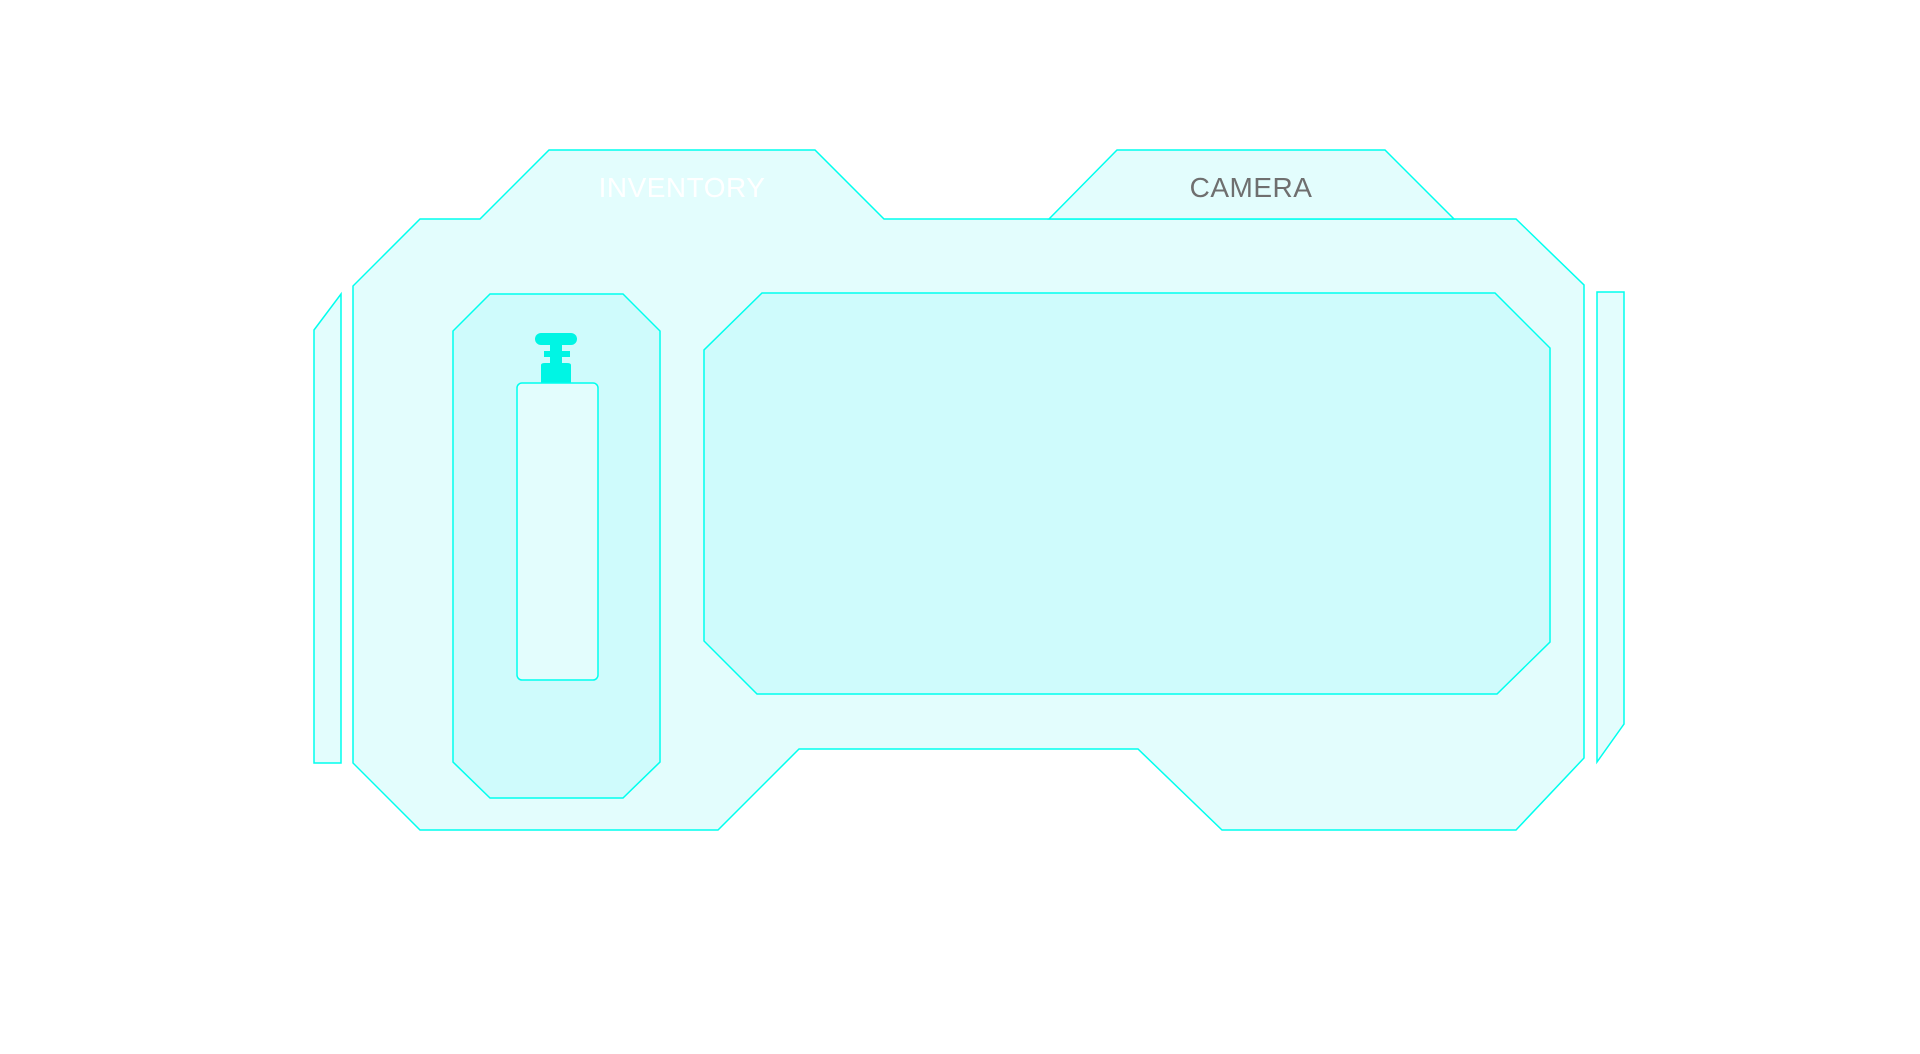 The image size is (1920, 1054). What do you see at coordinates (327, 527) in the screenshot?
I see `left-side-rail` at bounding box center [327, 527].